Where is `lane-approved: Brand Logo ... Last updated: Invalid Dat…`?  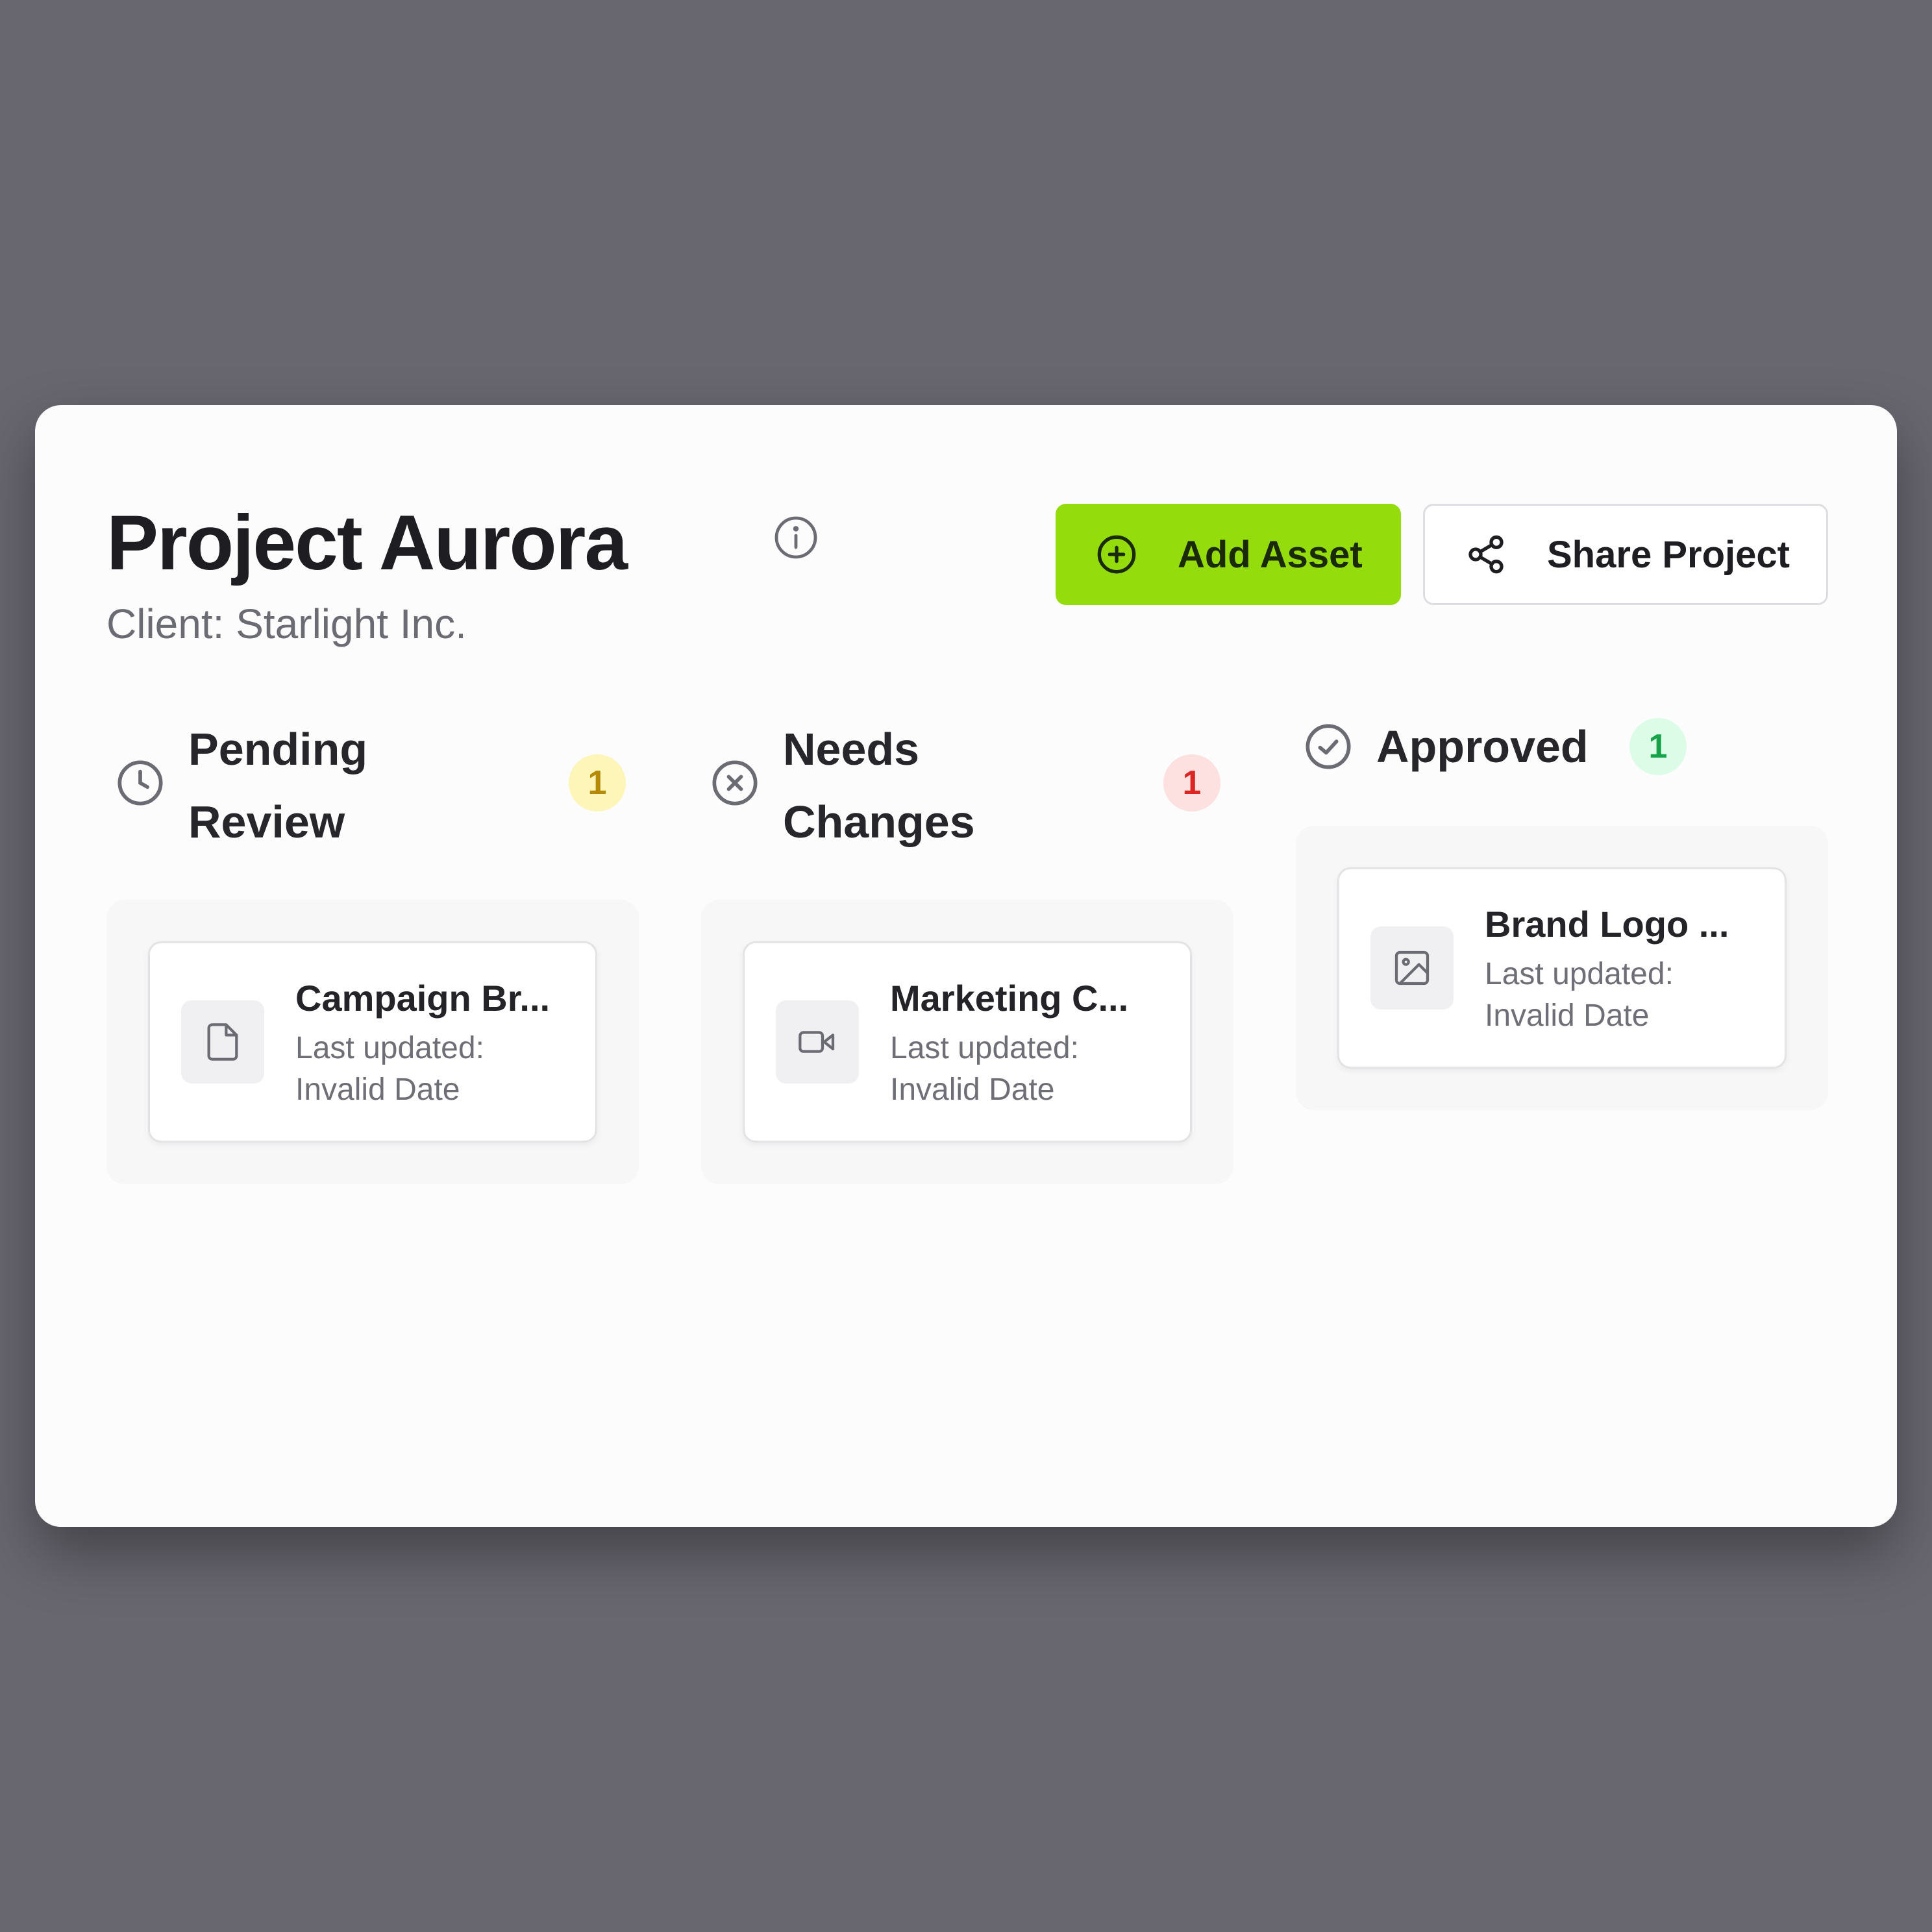 lane-approved: Brand Logo ... Last updated: Invalid Dat… is located at coordinates (1562, 968).